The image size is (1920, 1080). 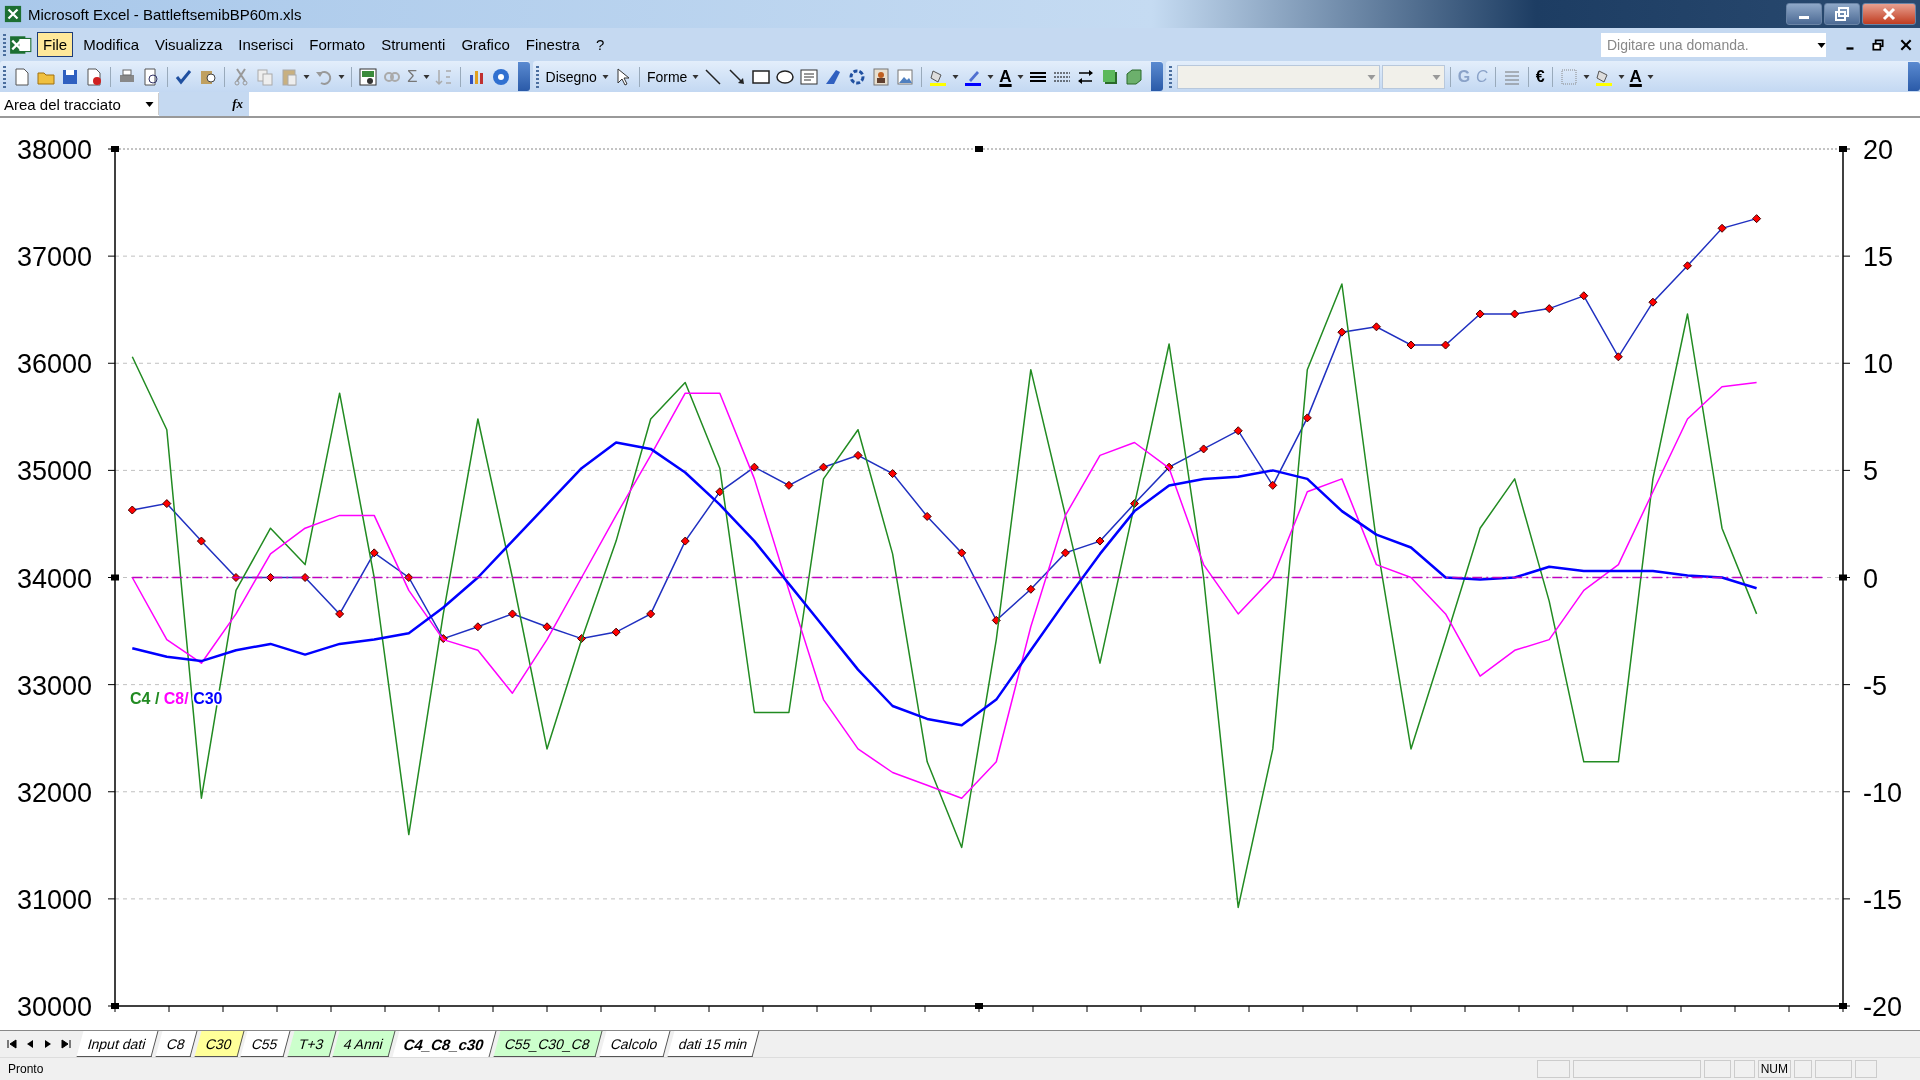 What do you see at coordinates (1878, 150) in the screenshot?
I see `y-axis-label: 20` at bounding box center [1878, 150].